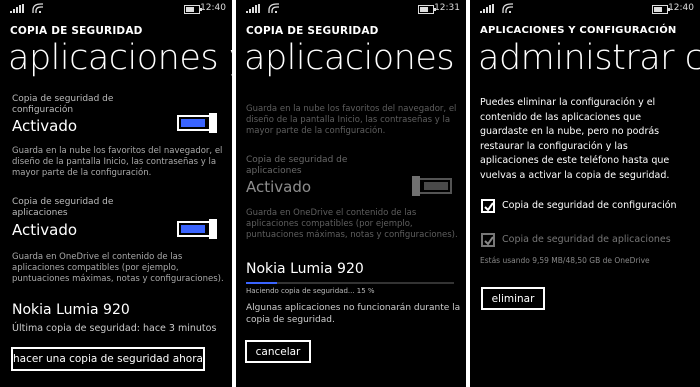 This screenshot has height=387, width=700. I want to click on backup-now-button: hacer una copia de seguridad ahora, so click(108, 359).